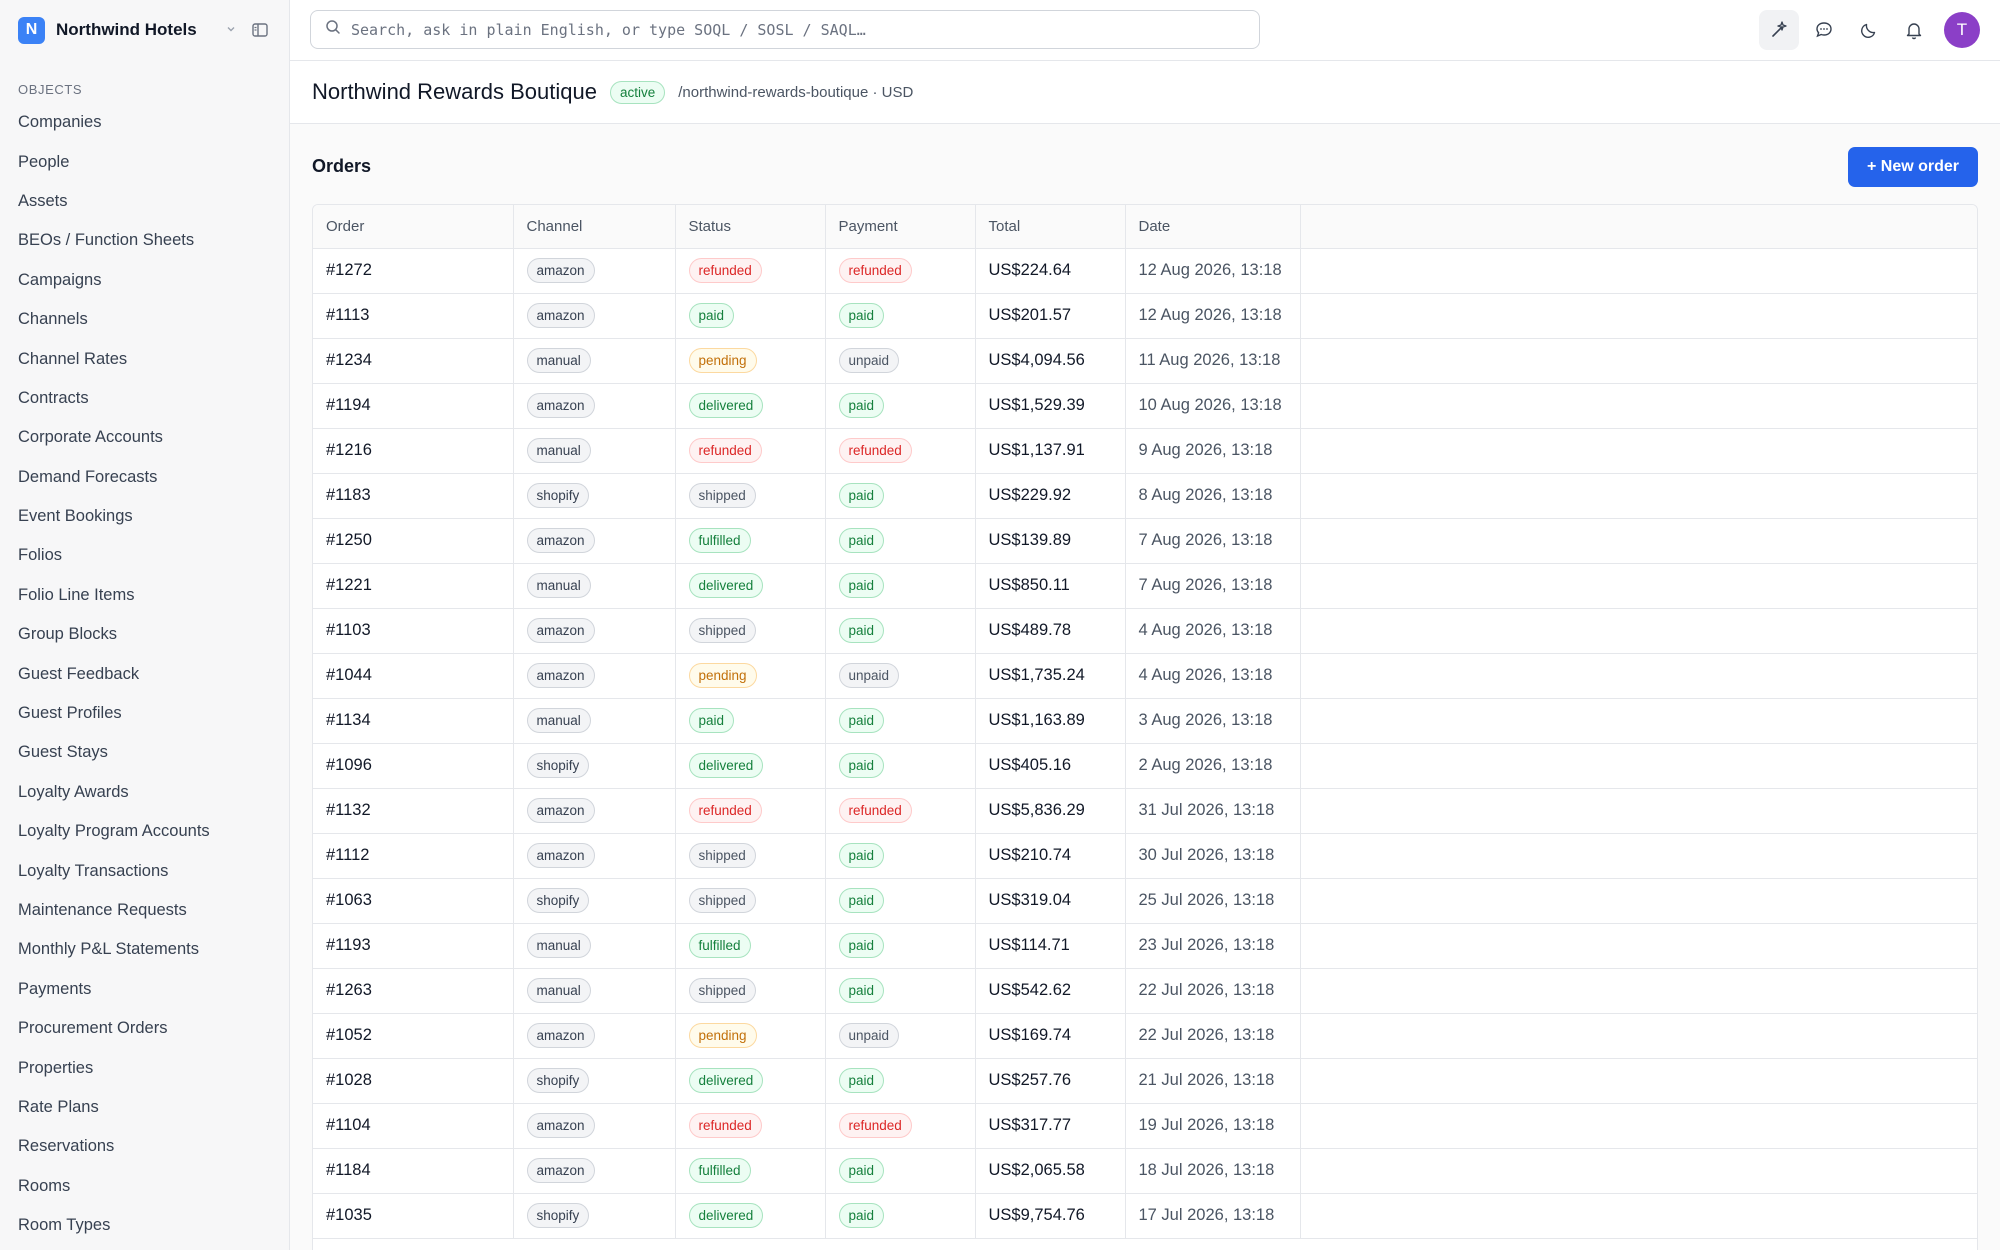 The image size is (2000, 1250). Describe the element at coordinates (144, 595) in the screenshot. I see `sidebar-item-folio-line-items: Folio Line Items` at that location.